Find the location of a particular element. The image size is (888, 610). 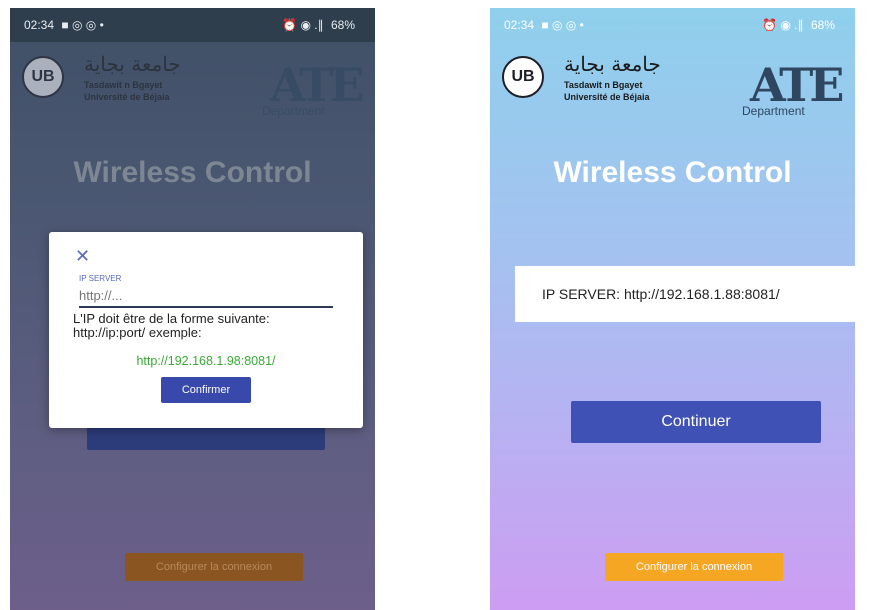

dimmed-continue-button is located at coordinates (206, 438).